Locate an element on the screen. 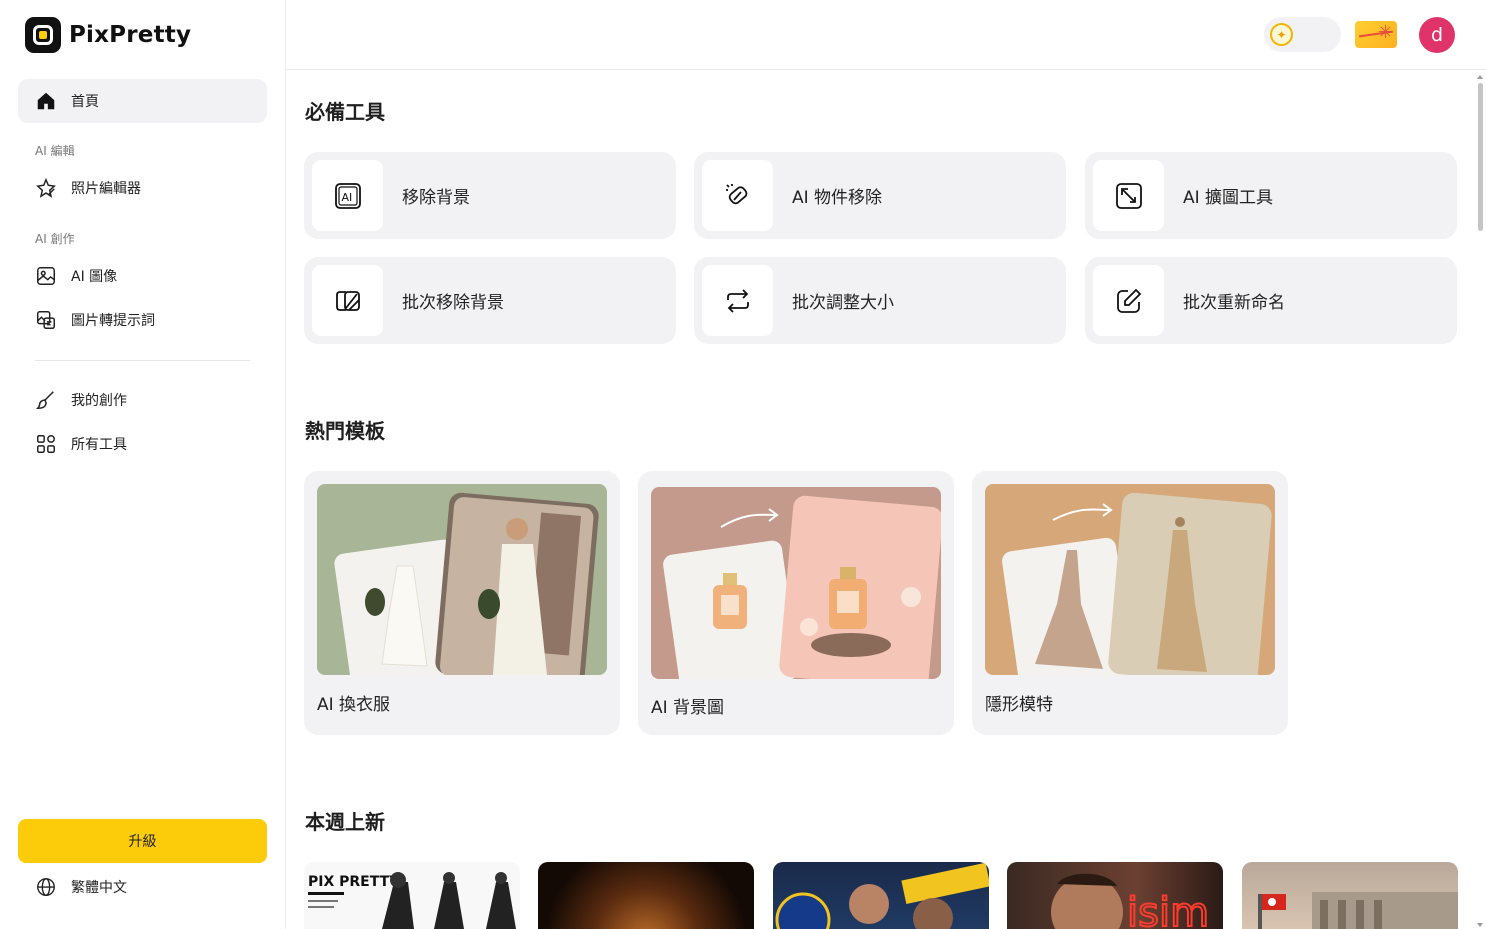 This screenshot has width=1486, height=929. brush-icon is located at coordinates (44, 400).